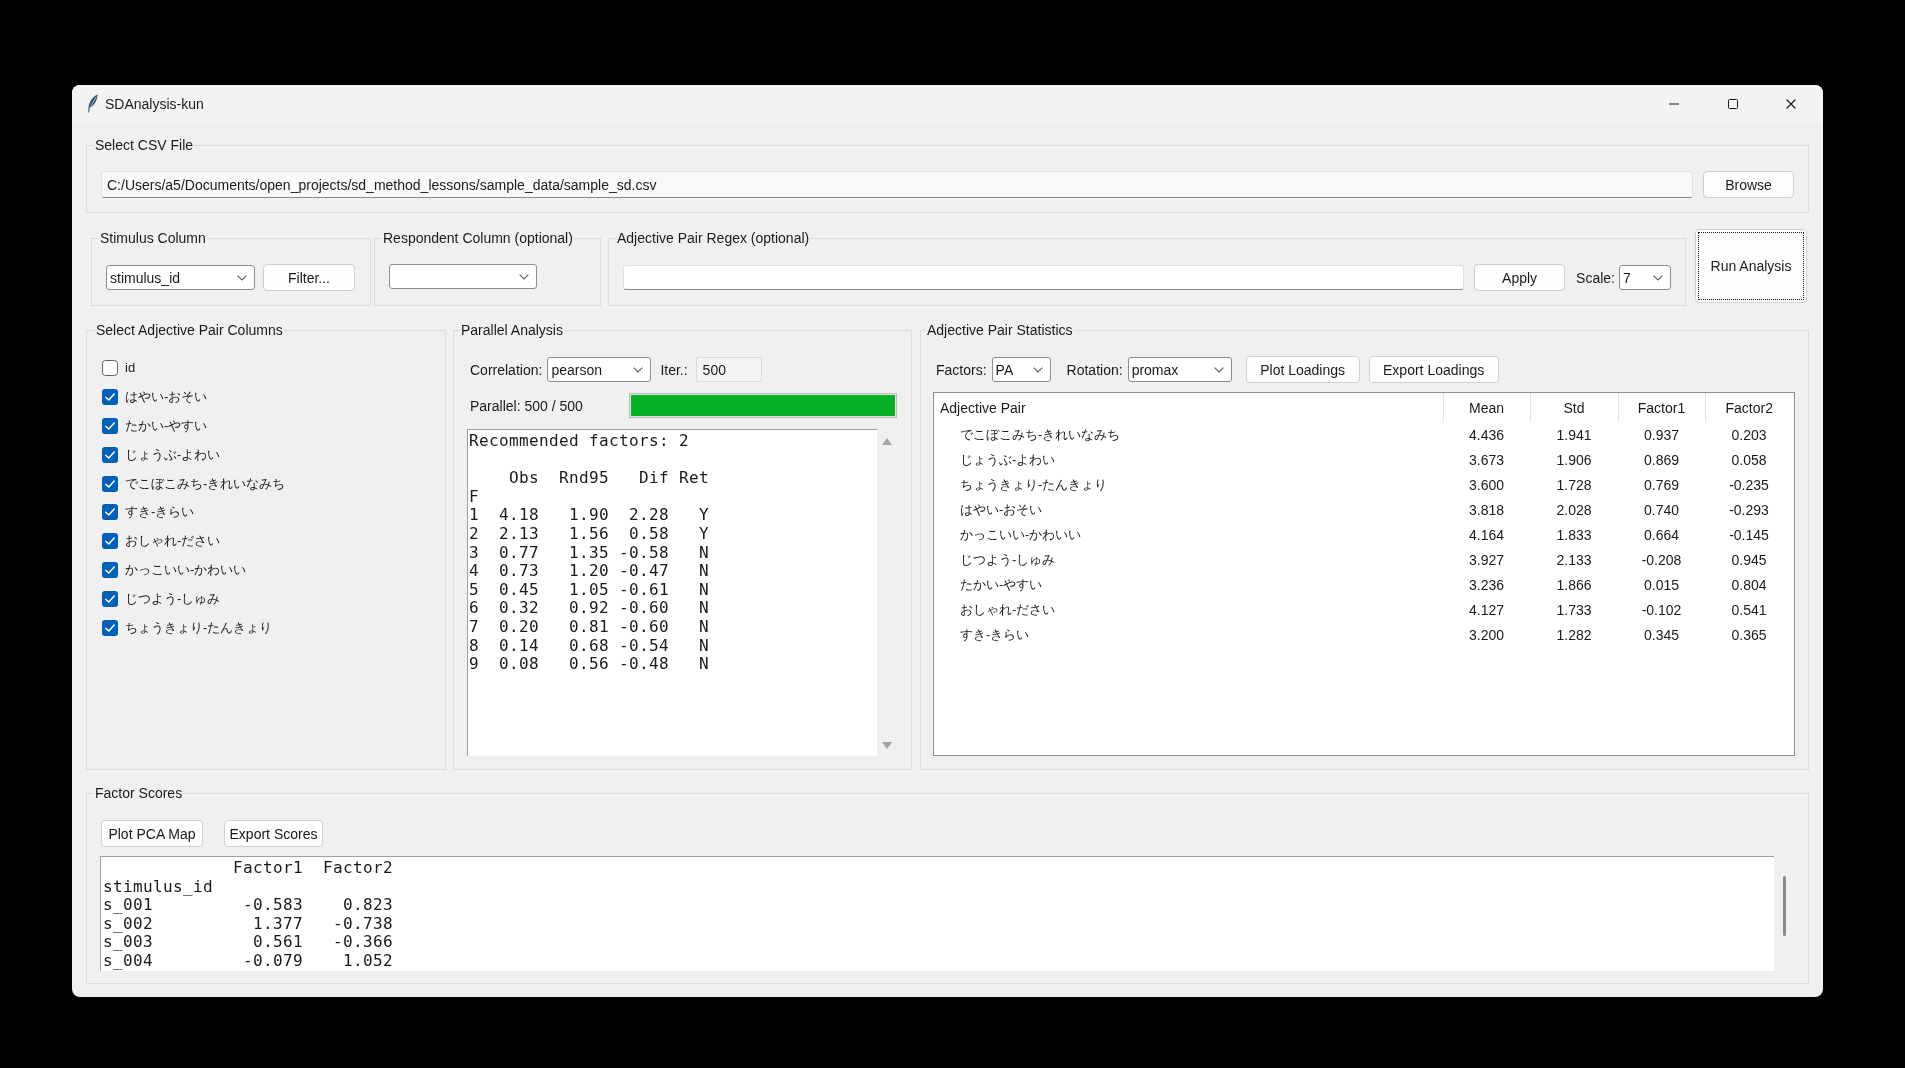 This screenshot has width=1905, height=1068. What do you see at coordinates (139, 793) in the screenshot?
I see `group-label: Factor Scores` at bounding box center [139, 793].